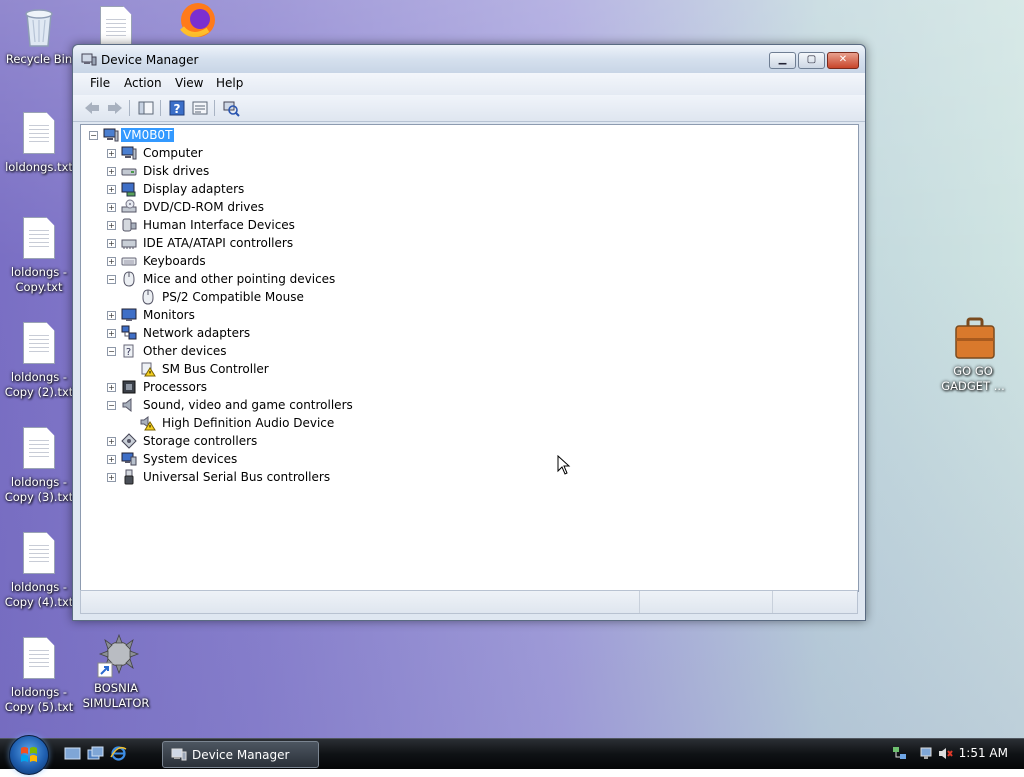 The height and width of the screenshot is (777, 1024). I want to click on properties-icon, so click(200, 108).